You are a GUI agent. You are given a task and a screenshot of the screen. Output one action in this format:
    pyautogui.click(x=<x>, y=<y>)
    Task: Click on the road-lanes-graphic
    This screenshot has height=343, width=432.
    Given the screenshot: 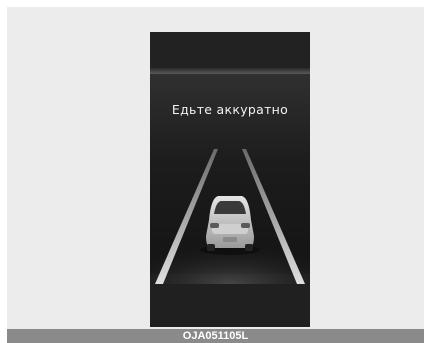 What is the action you would take?
    pyautogui.click(x=230, y=216)
    